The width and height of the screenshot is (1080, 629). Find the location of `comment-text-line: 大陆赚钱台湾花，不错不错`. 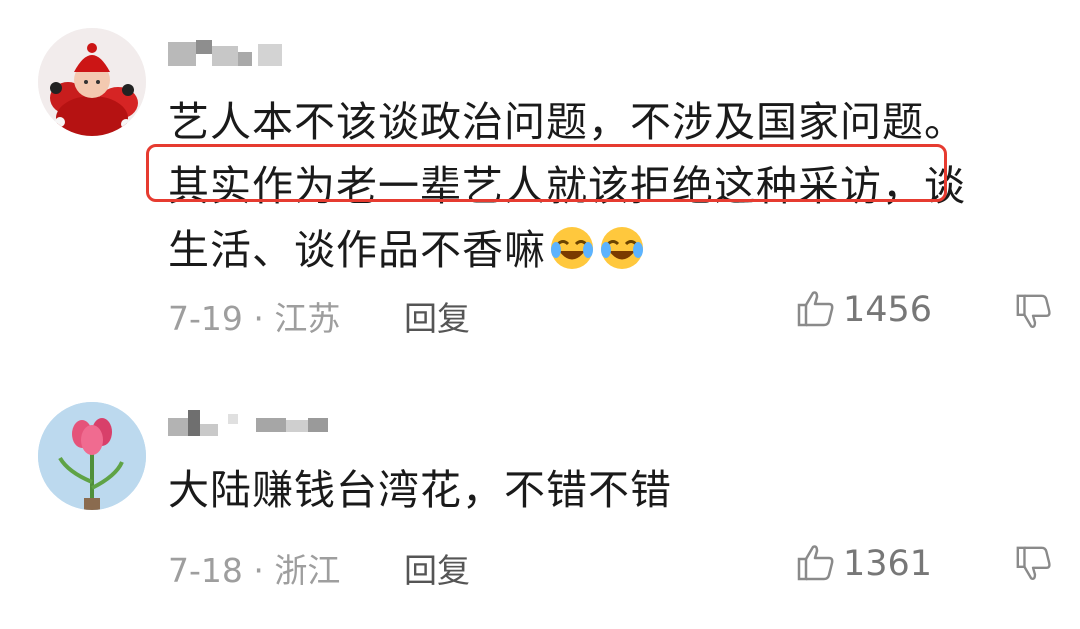

comment-text-line: 大陆赚钱台湾花，不错不错 is located at coordinates (420, 490).